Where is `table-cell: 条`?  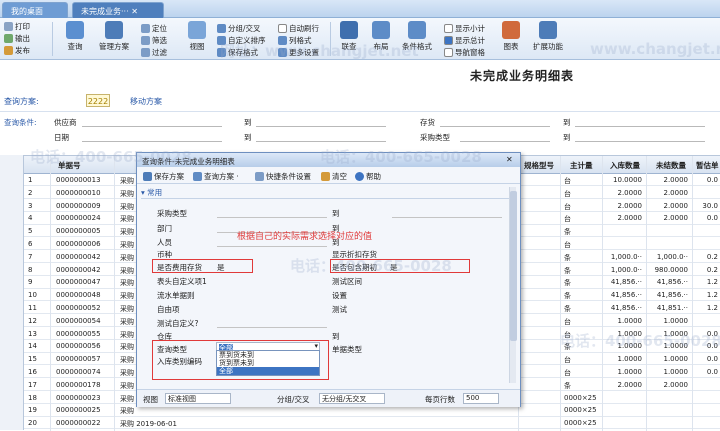
table-cell: 条 is located at coordinates (567, 296).